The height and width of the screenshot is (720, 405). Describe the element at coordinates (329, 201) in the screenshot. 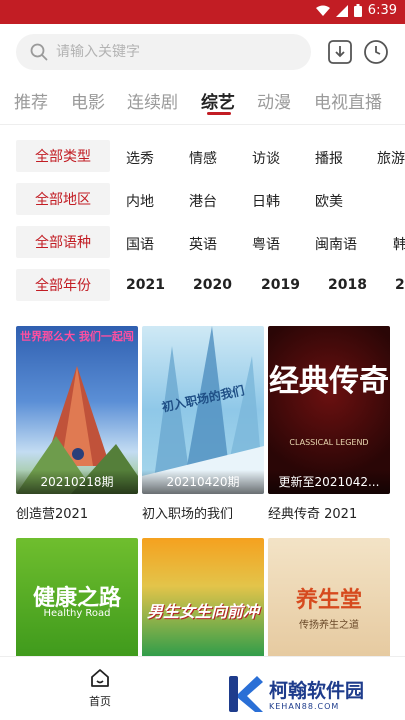

I see `filter-option: 欧美` at that location.